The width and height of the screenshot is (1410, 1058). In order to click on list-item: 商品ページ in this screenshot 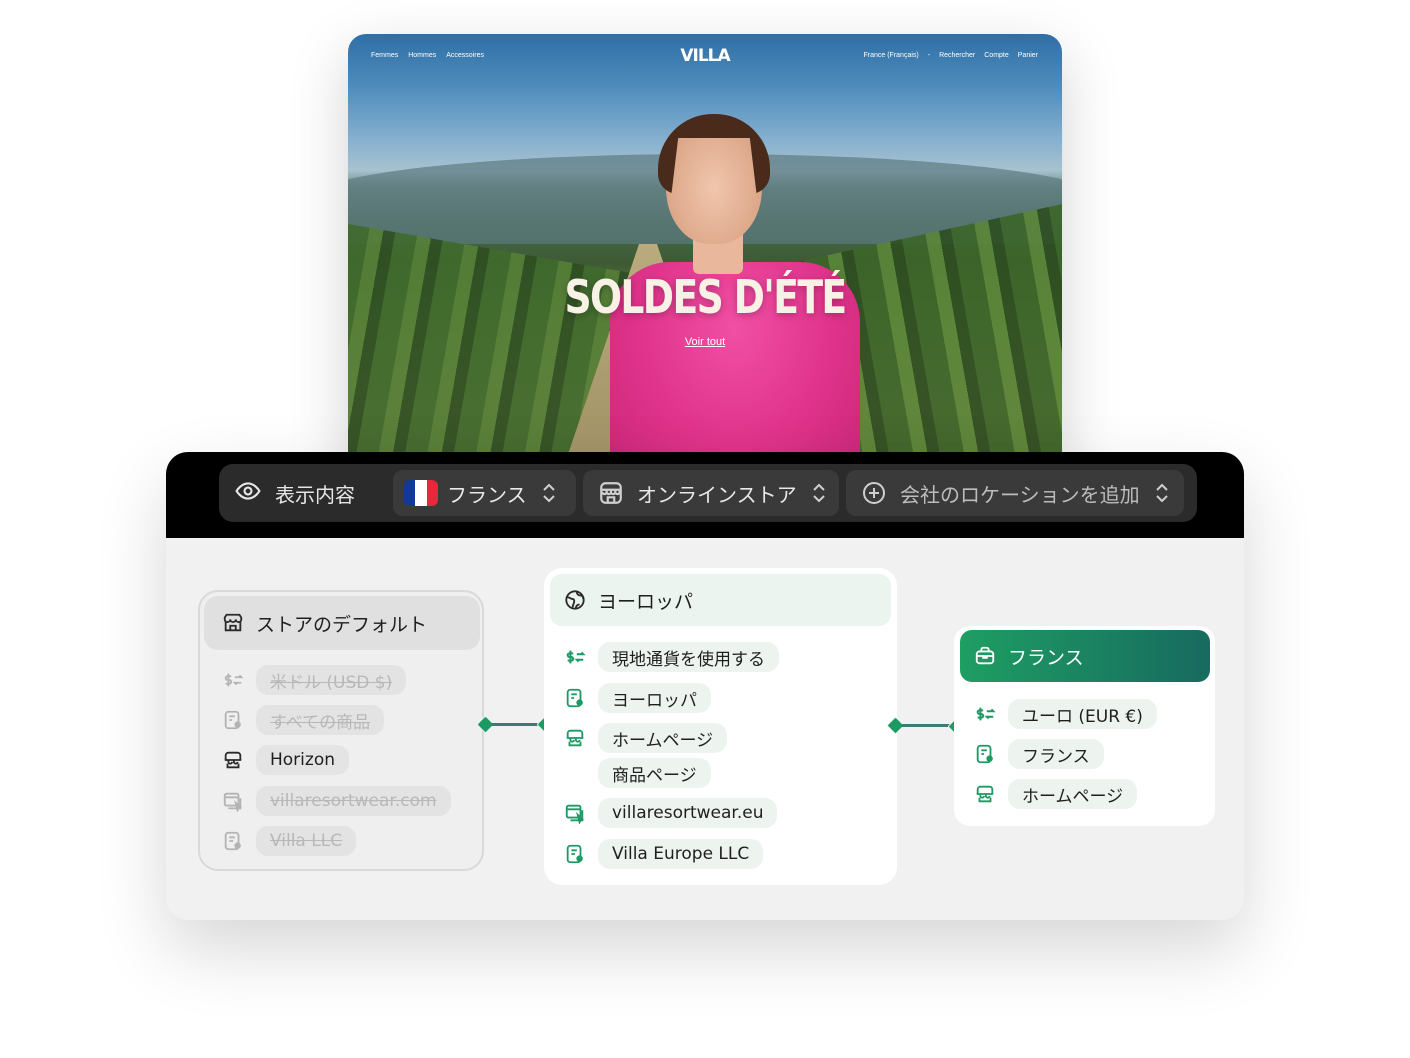, I will do `click(654, 773)`.